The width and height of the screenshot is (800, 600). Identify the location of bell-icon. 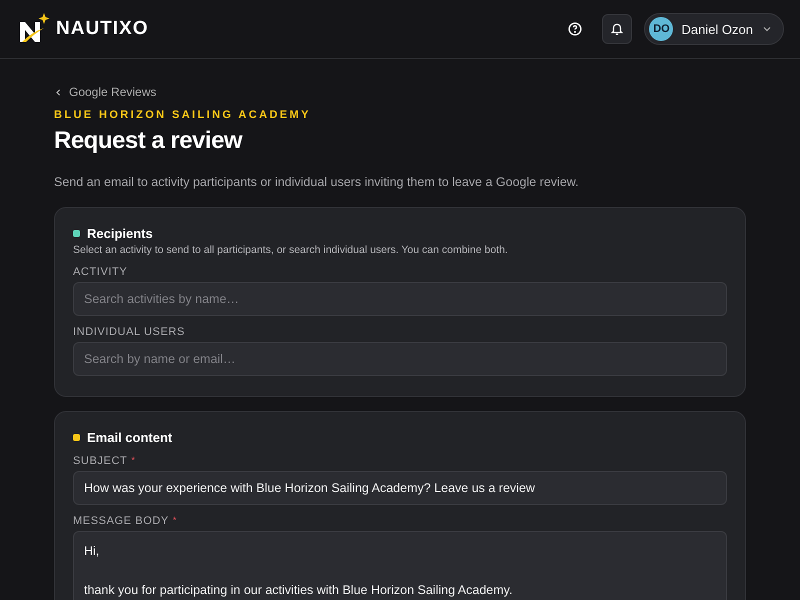
(617, 29).